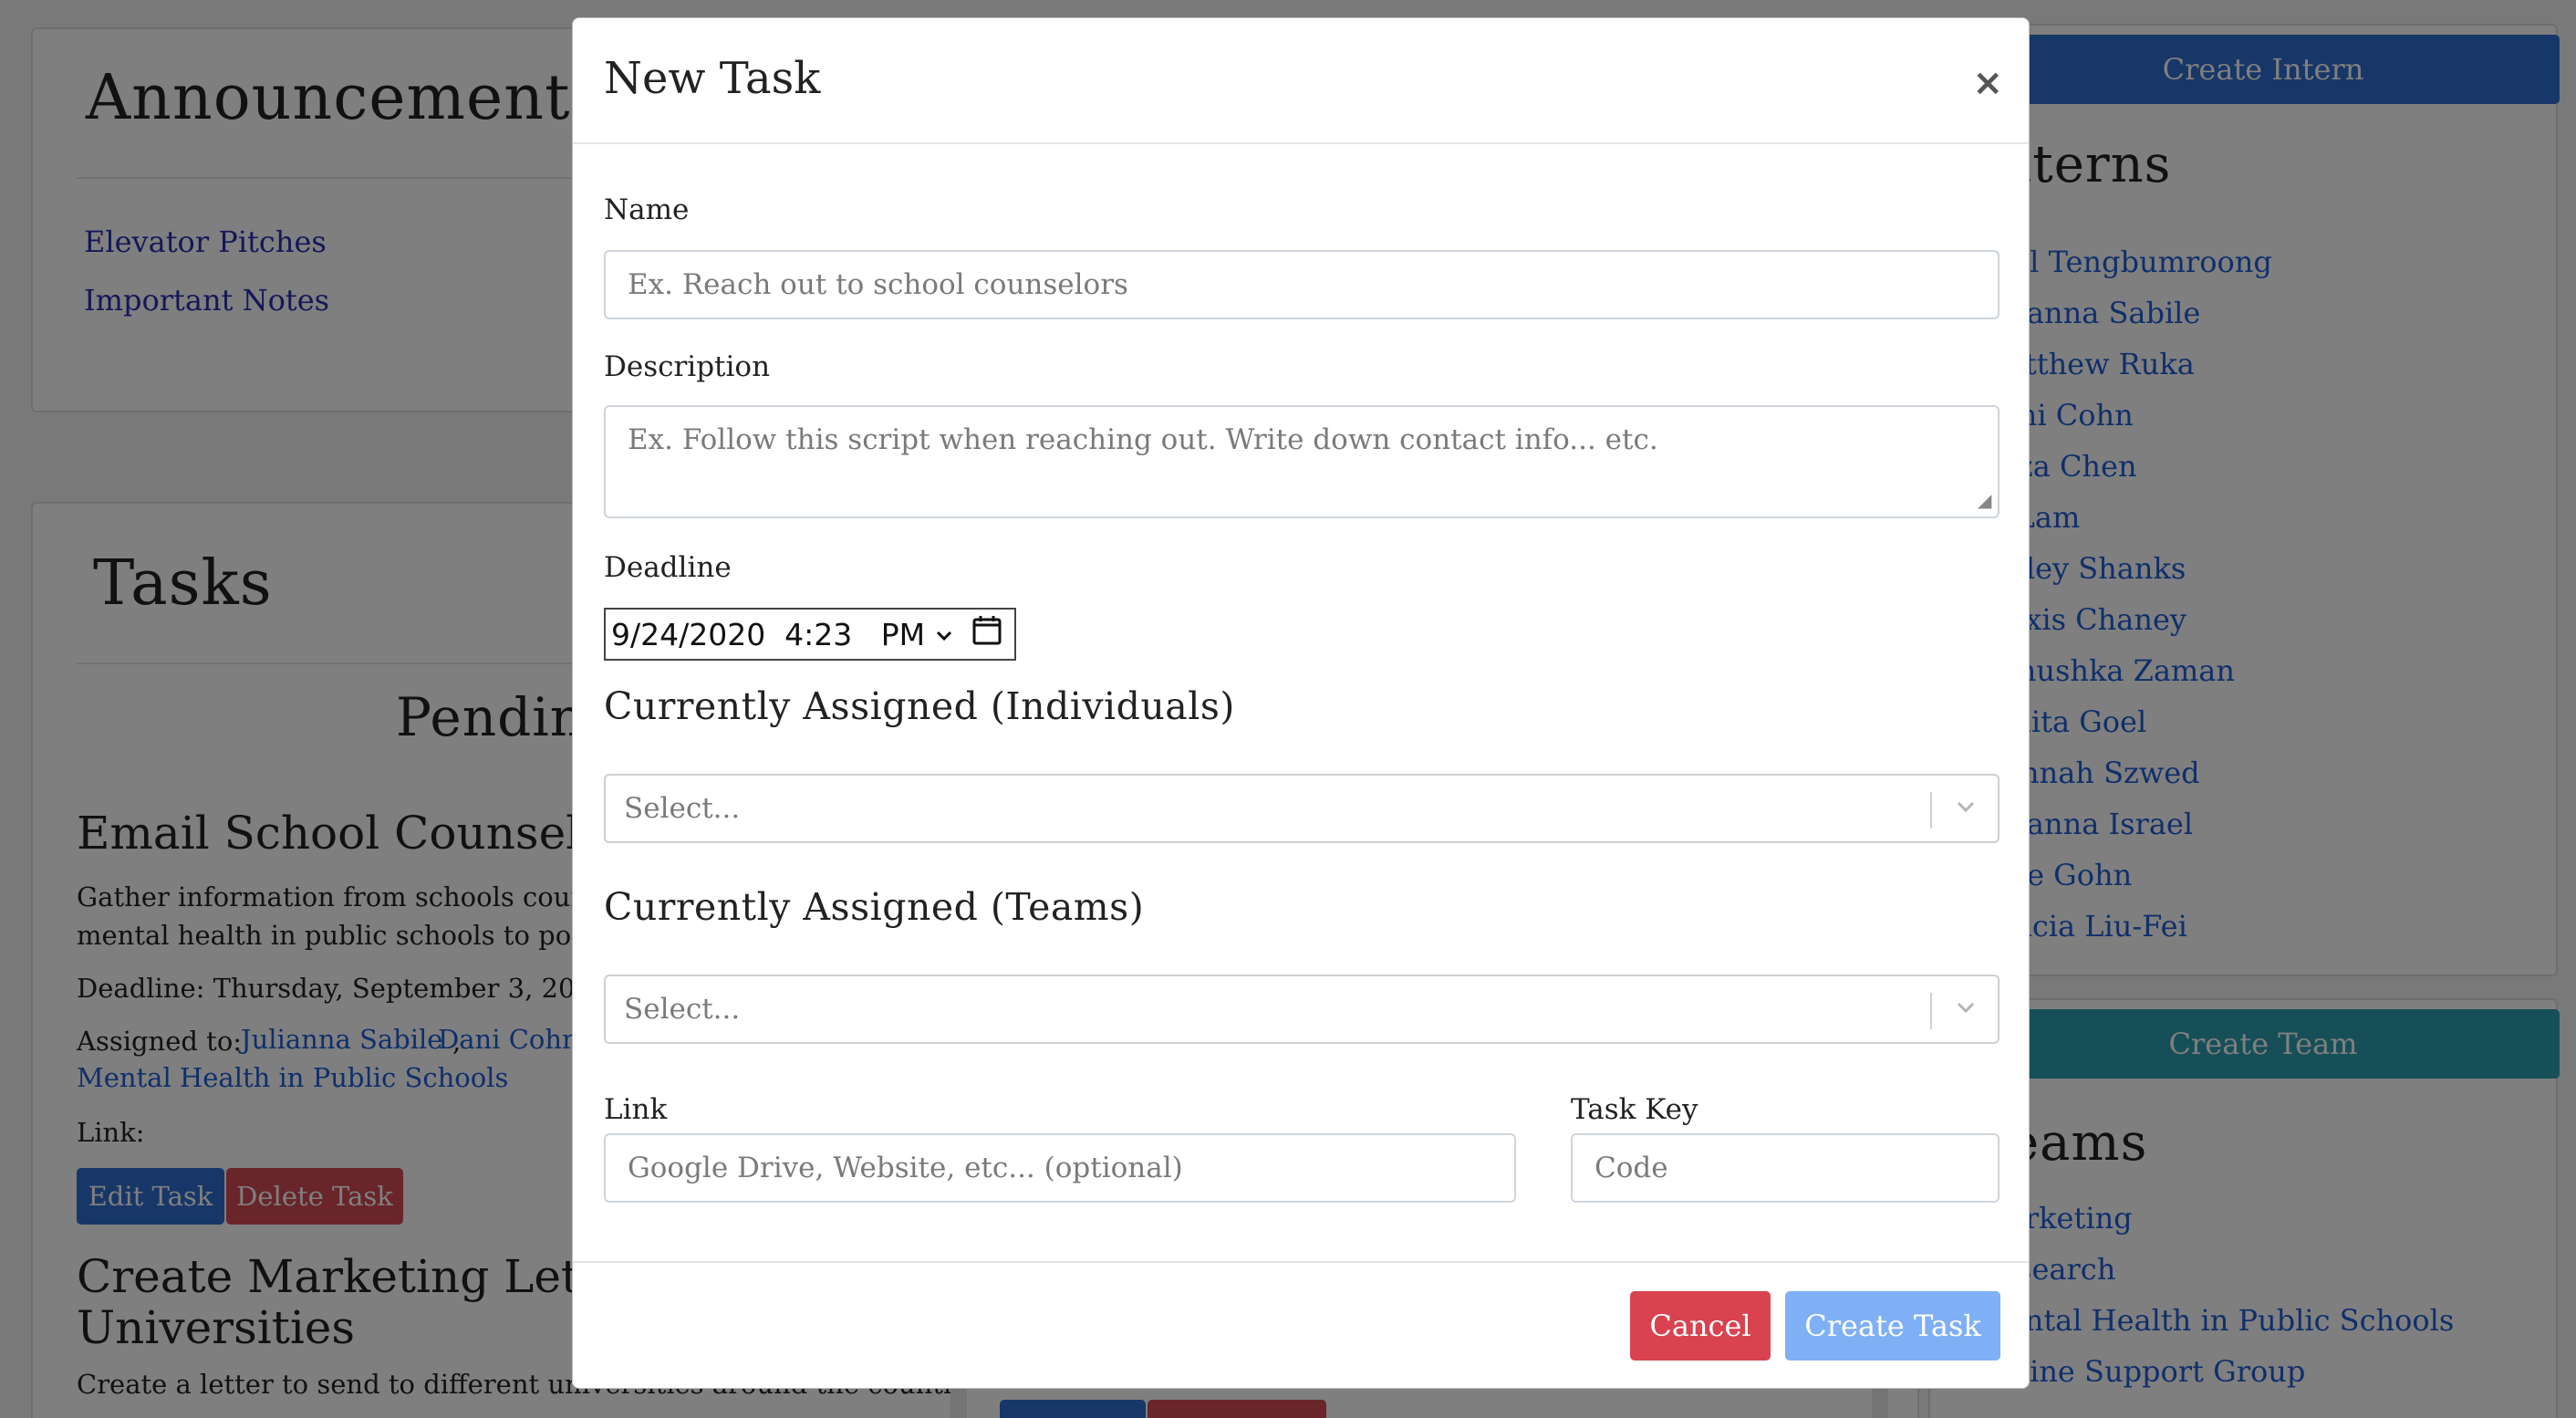  I want to click on calendar-icon, so click(987, 634).